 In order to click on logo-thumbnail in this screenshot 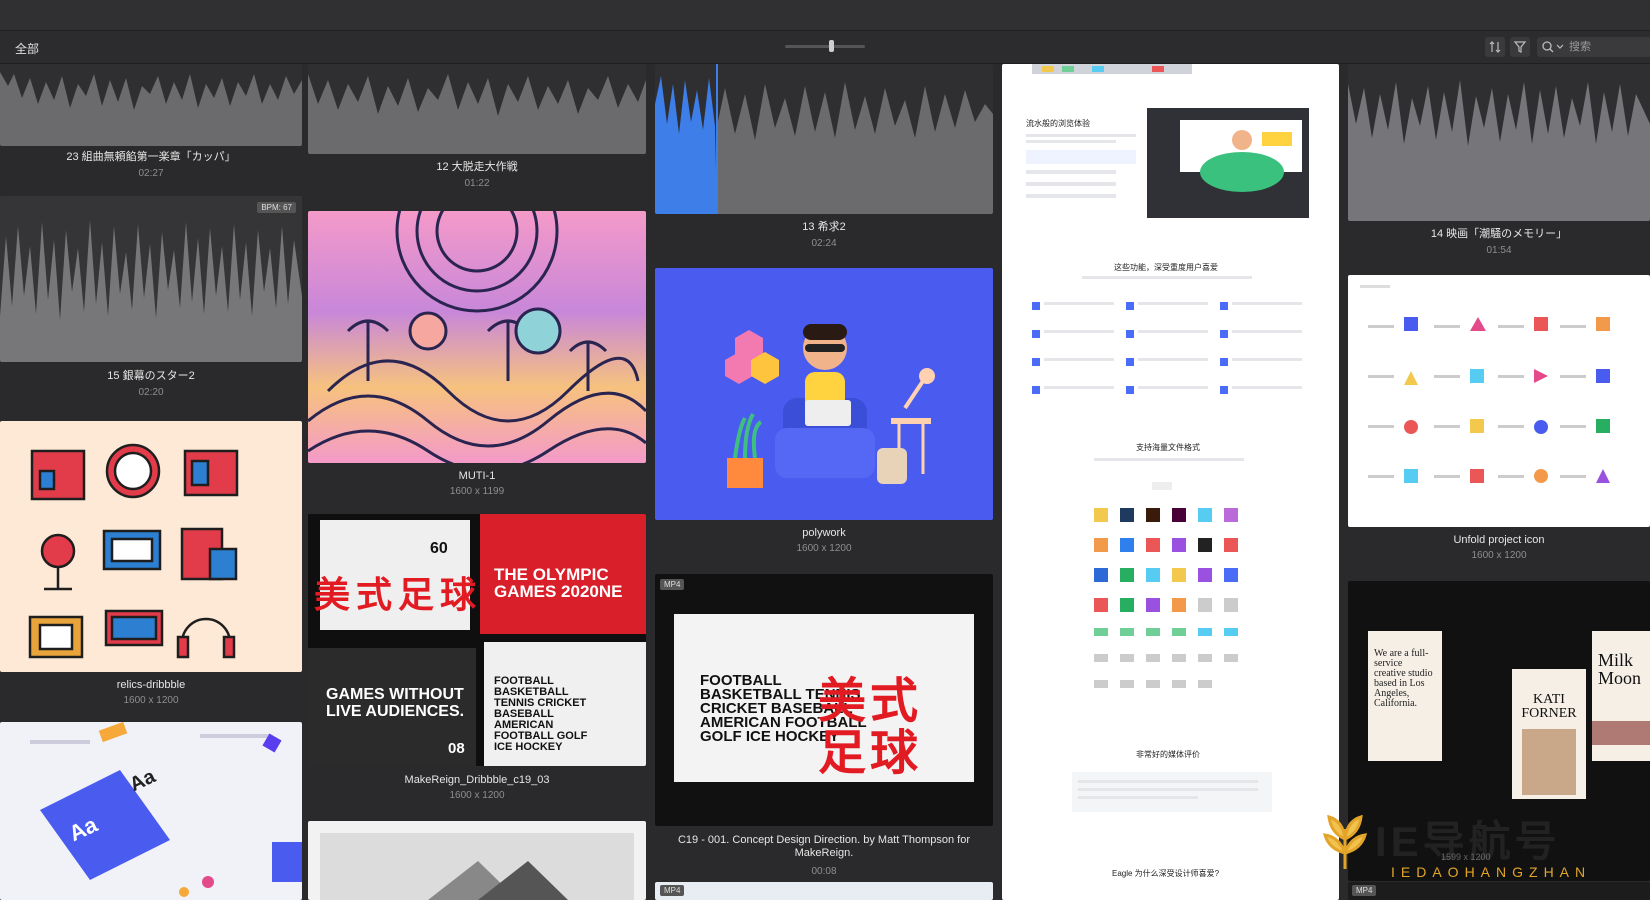, I will do `click(477, 860)`.